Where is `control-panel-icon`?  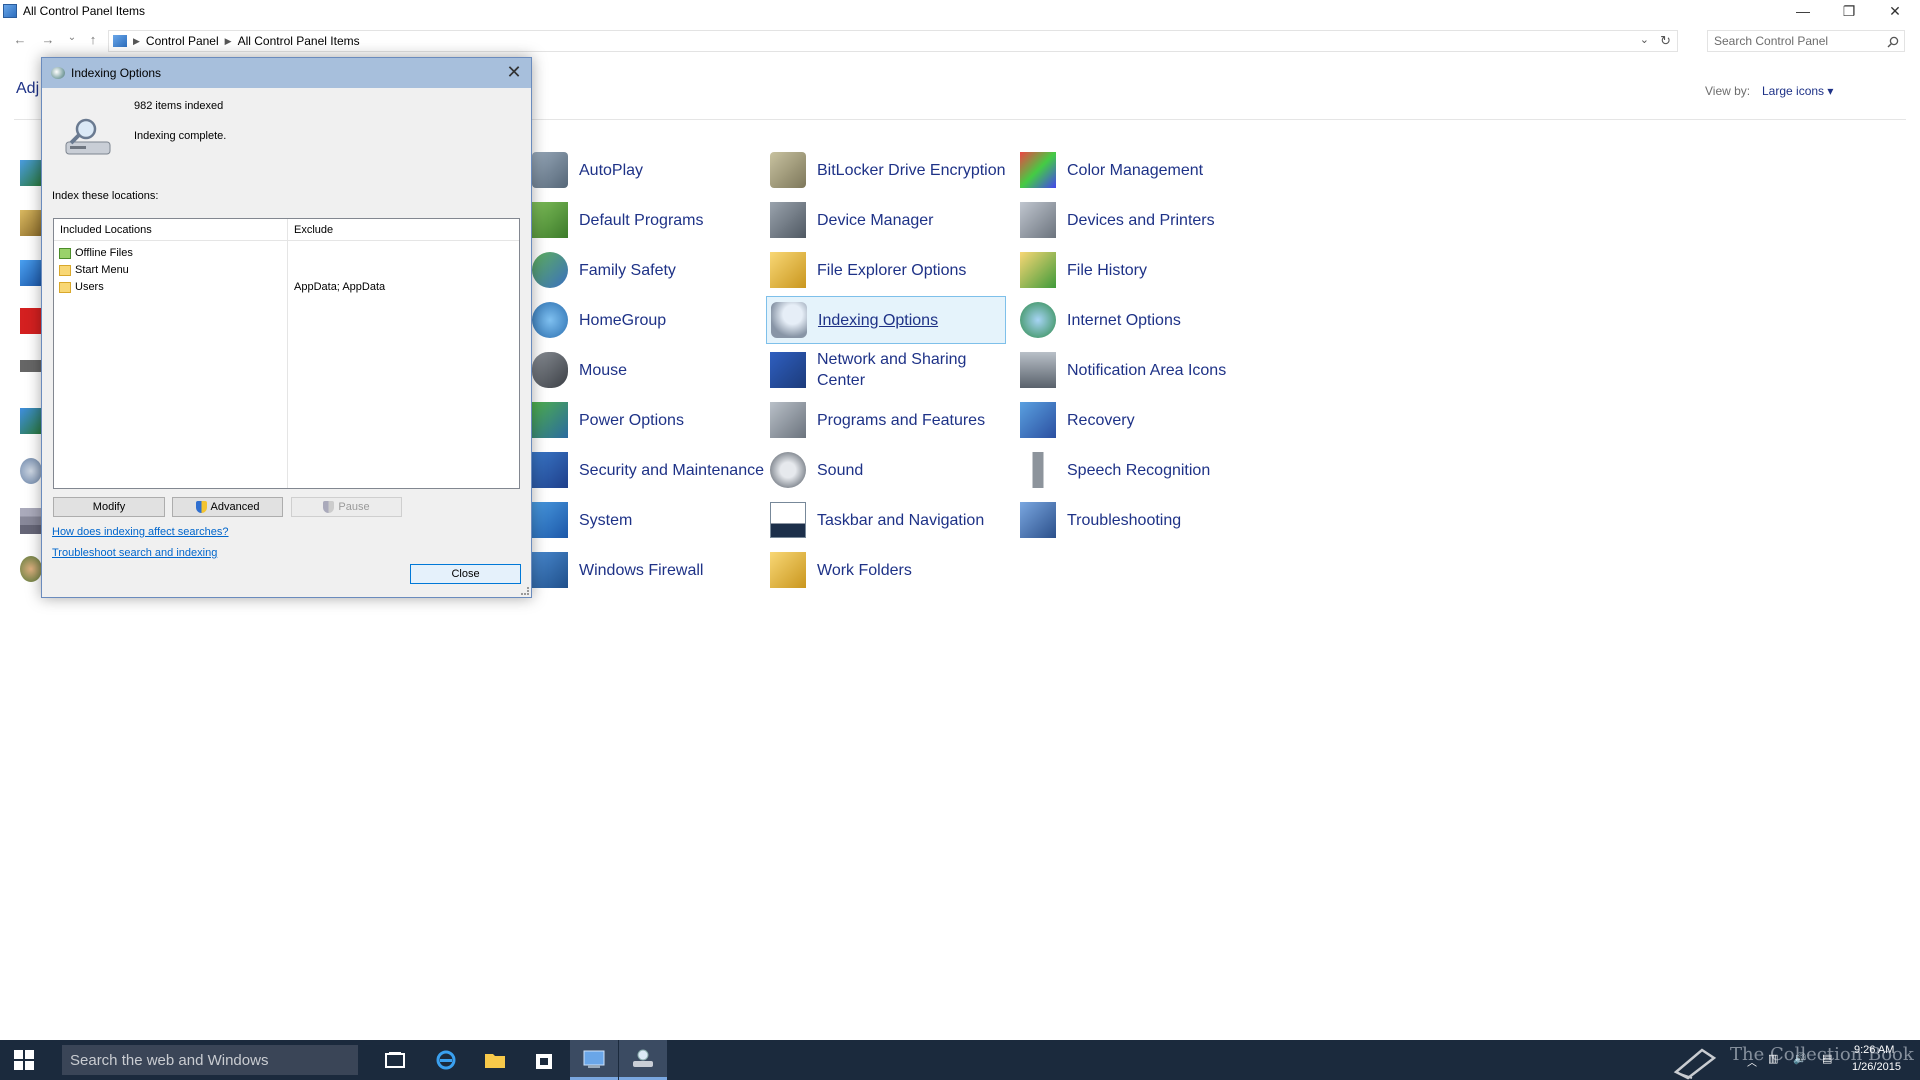
control-panel-icon is located at coordinates (10, 11).